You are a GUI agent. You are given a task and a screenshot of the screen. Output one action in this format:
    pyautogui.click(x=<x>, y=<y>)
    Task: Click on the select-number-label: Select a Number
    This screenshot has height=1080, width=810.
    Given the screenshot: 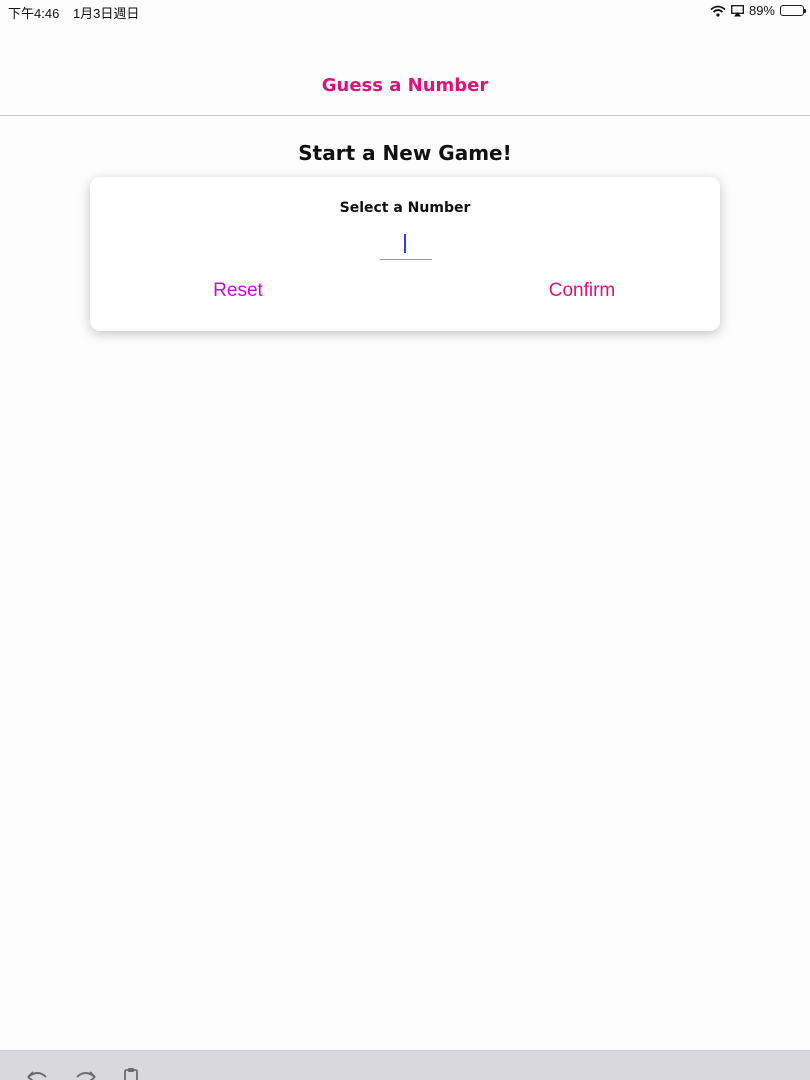 What is the action you would take?
    pyautogui.click(x=405, y=208)
    